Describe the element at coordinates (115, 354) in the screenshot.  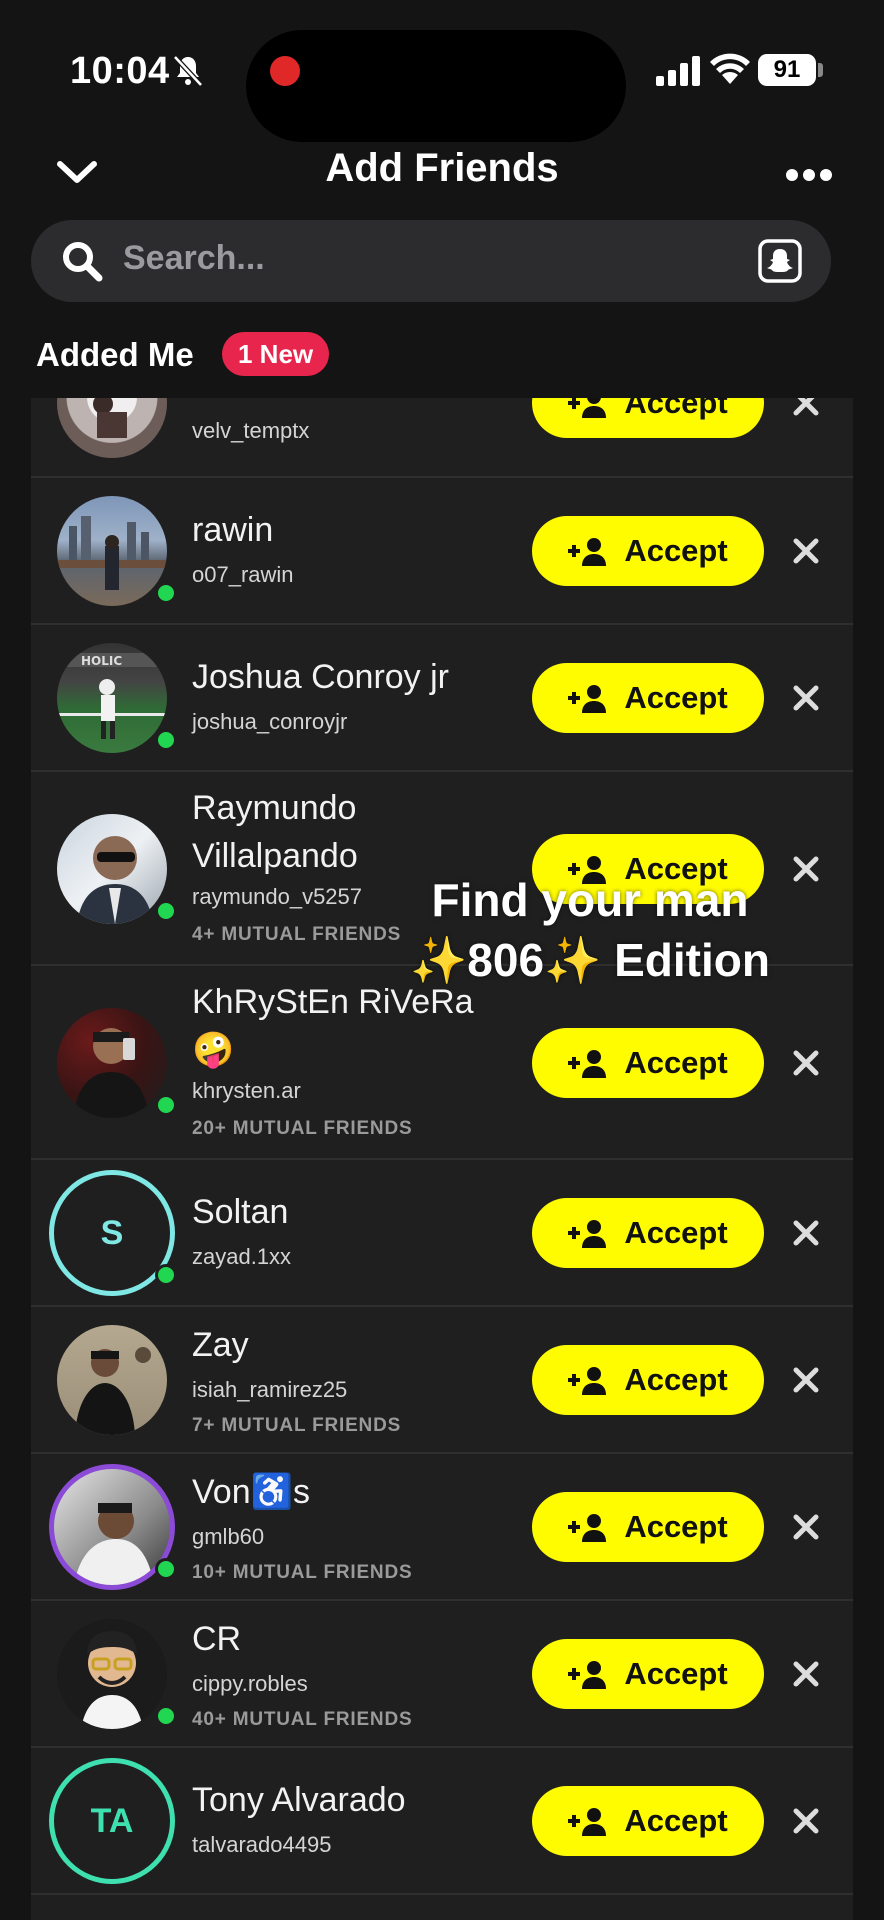
I see `section-title-added-me: Added Me` at that location.